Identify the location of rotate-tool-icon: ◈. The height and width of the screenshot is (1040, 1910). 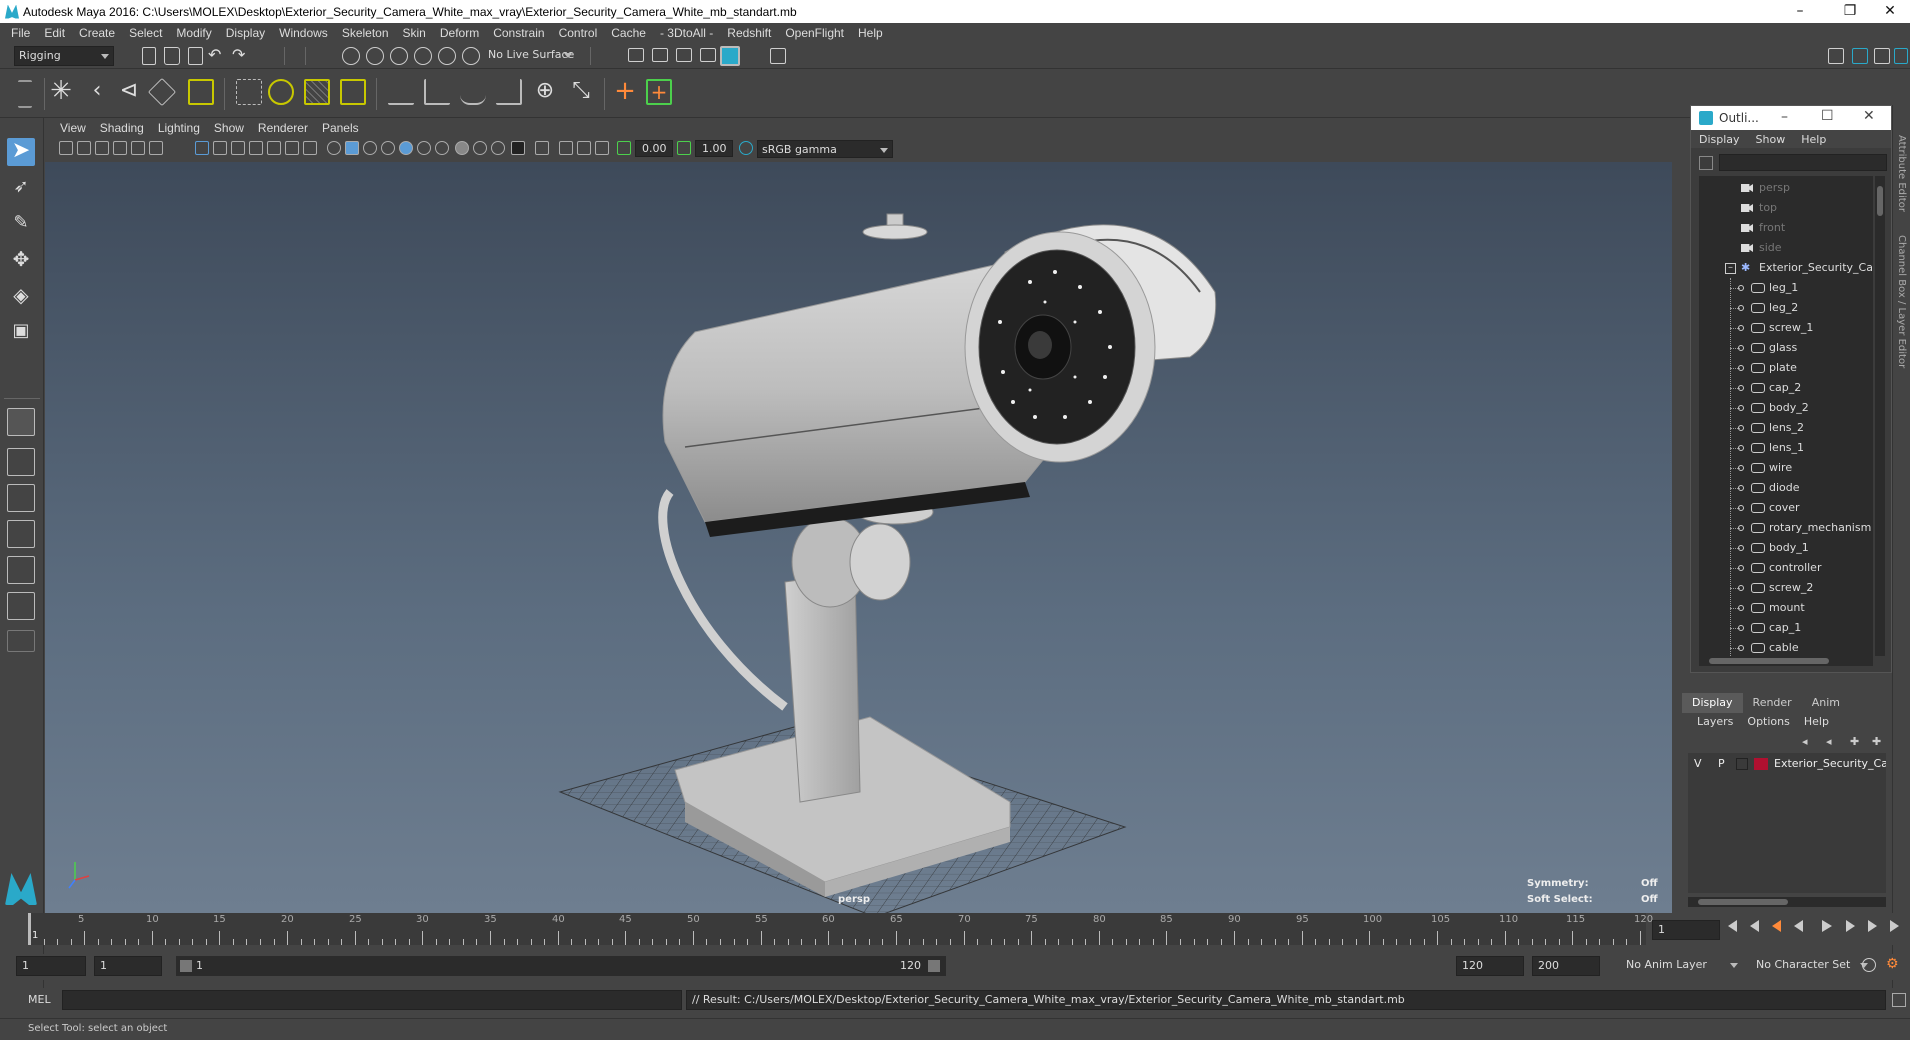
(21, 296).